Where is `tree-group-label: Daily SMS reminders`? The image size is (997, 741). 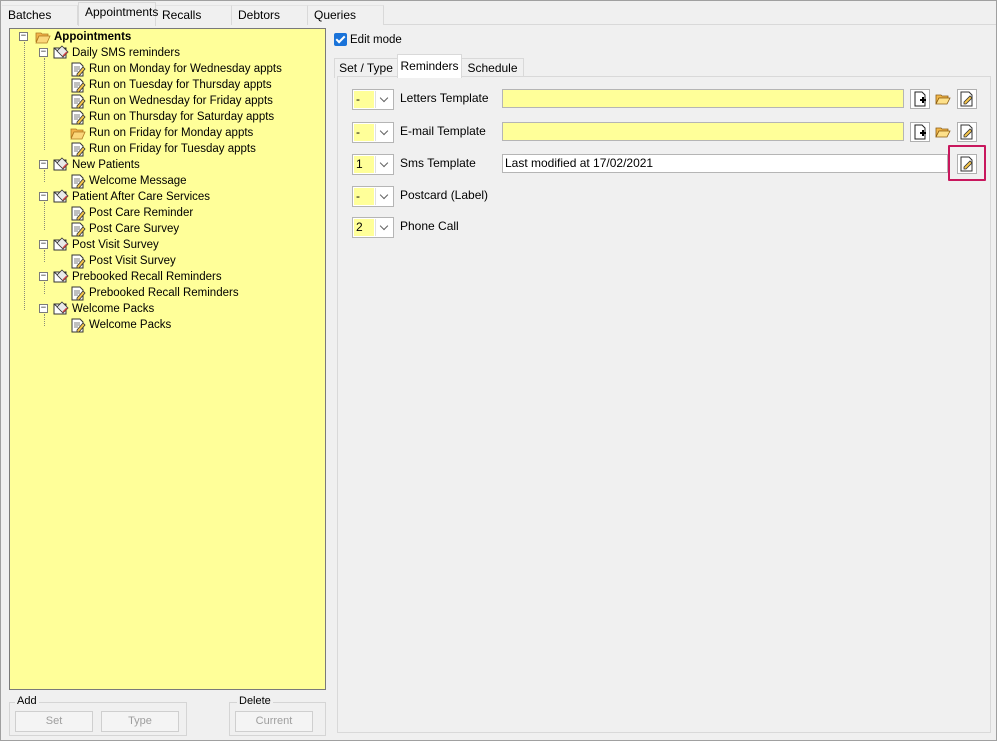
tree-group-label: Daily SMS reminders is located at coordinates (126, 53).